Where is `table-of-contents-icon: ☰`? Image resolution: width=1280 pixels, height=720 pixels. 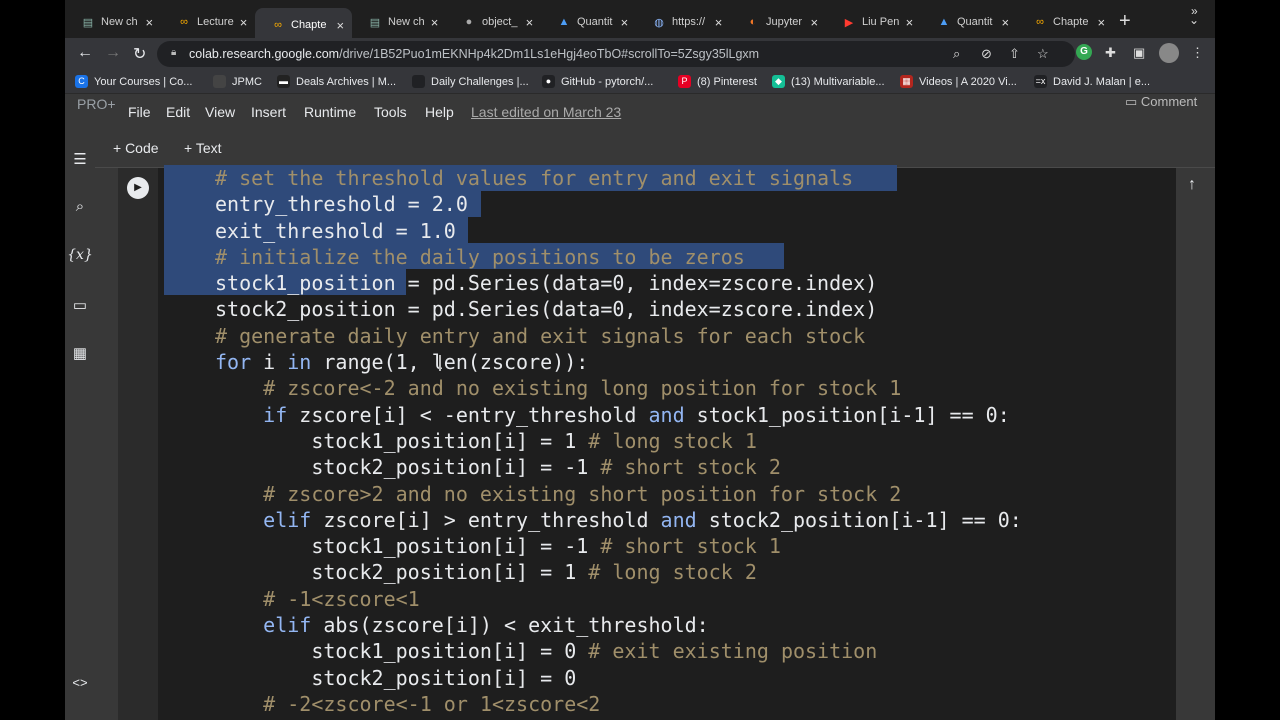 table-of-contents-icon: ☰ is located at coordinates (80, 159).